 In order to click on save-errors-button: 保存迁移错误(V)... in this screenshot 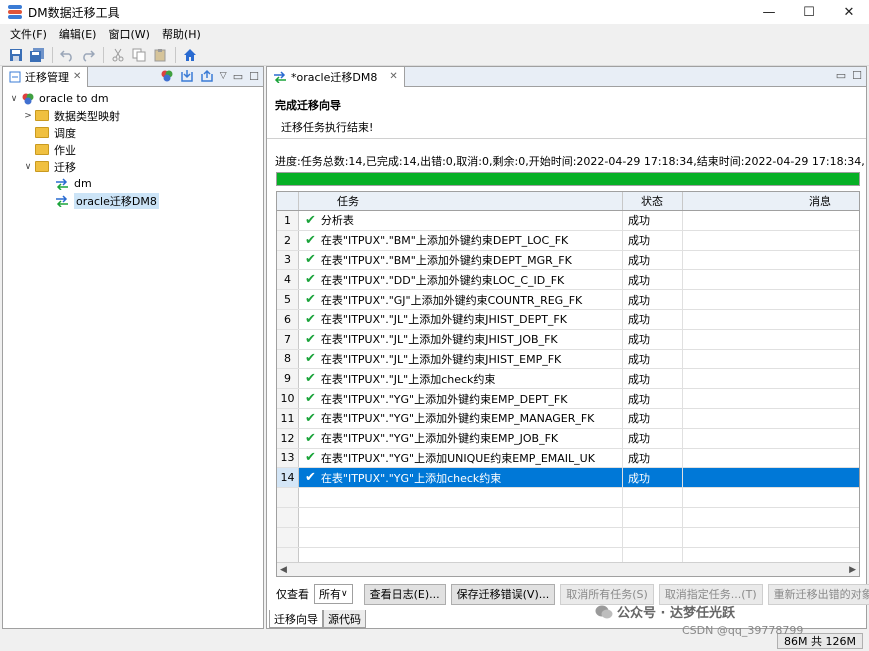, I will do `click(503, 594)`.